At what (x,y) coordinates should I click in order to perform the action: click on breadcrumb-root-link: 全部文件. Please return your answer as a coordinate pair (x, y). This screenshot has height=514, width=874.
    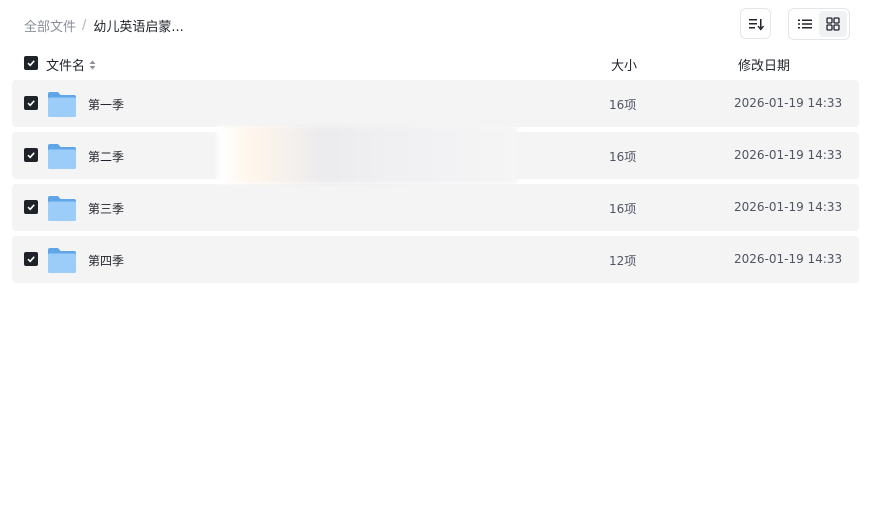
    Looking at the image, I should click on (50, 25).